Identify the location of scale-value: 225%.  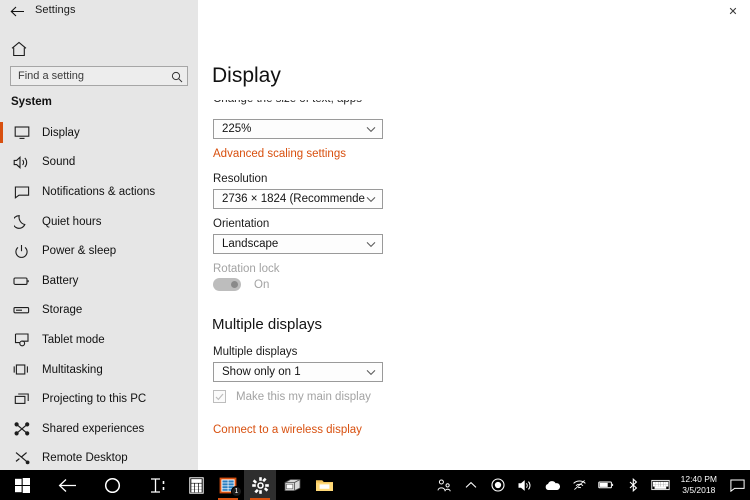
(237, 129).